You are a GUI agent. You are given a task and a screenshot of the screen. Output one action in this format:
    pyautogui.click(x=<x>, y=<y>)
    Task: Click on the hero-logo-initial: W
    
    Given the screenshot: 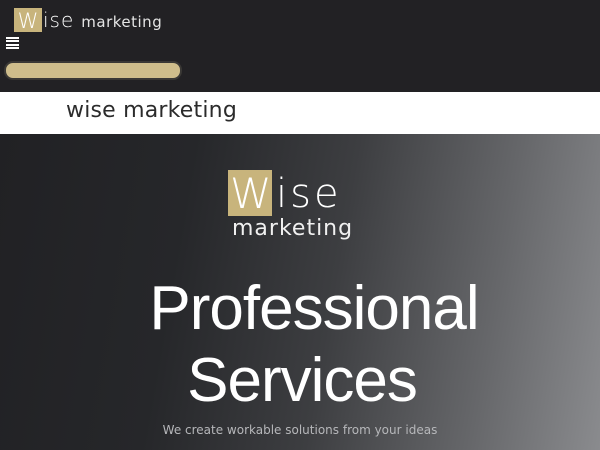 What is the action you would take?
    pyautogui.click(x=251, y=193)
    